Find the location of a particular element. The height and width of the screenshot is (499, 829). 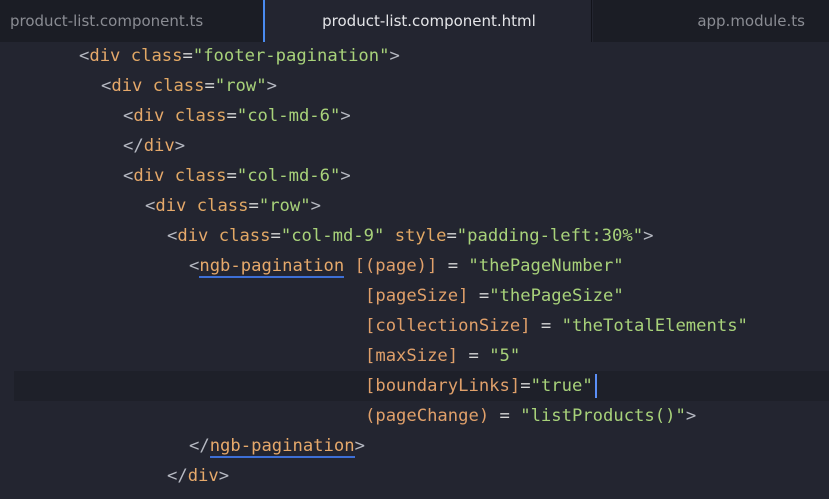

code-line: [collectionSize] = "theTotalElements" is located at coordinates (556, 326).